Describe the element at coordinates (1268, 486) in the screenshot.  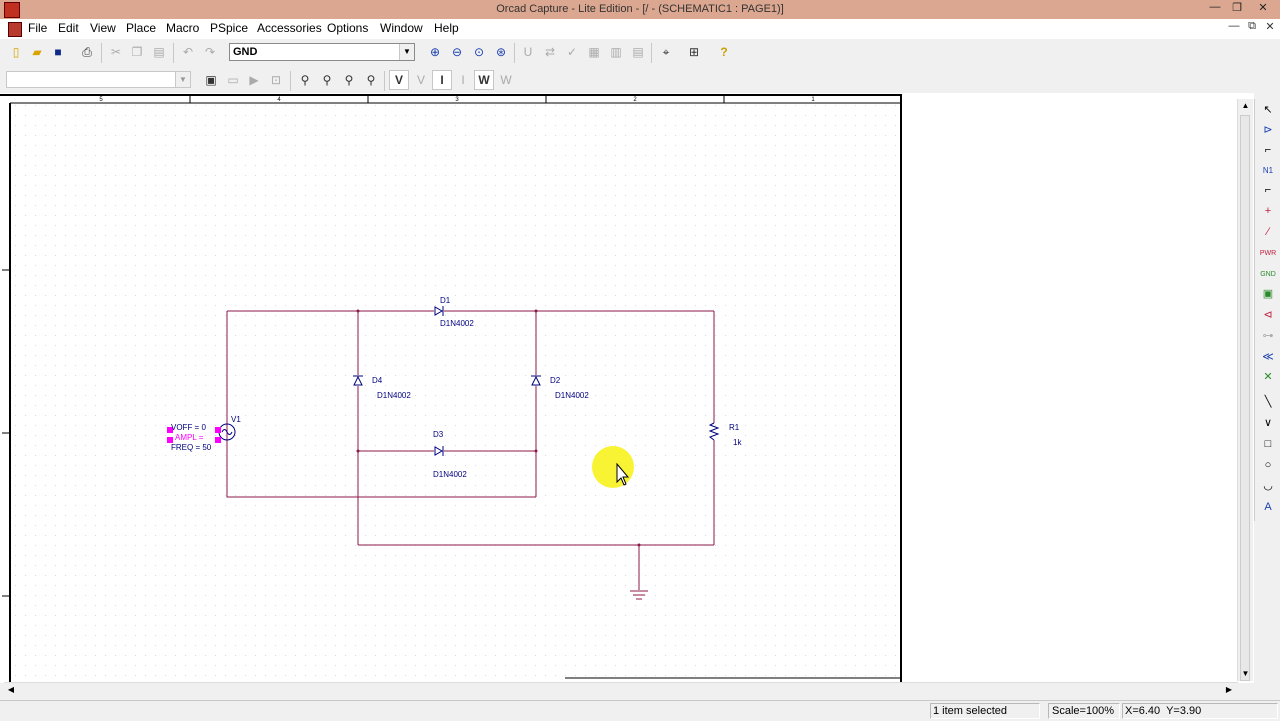
I see `place-arc-icon: ◡` at that location.